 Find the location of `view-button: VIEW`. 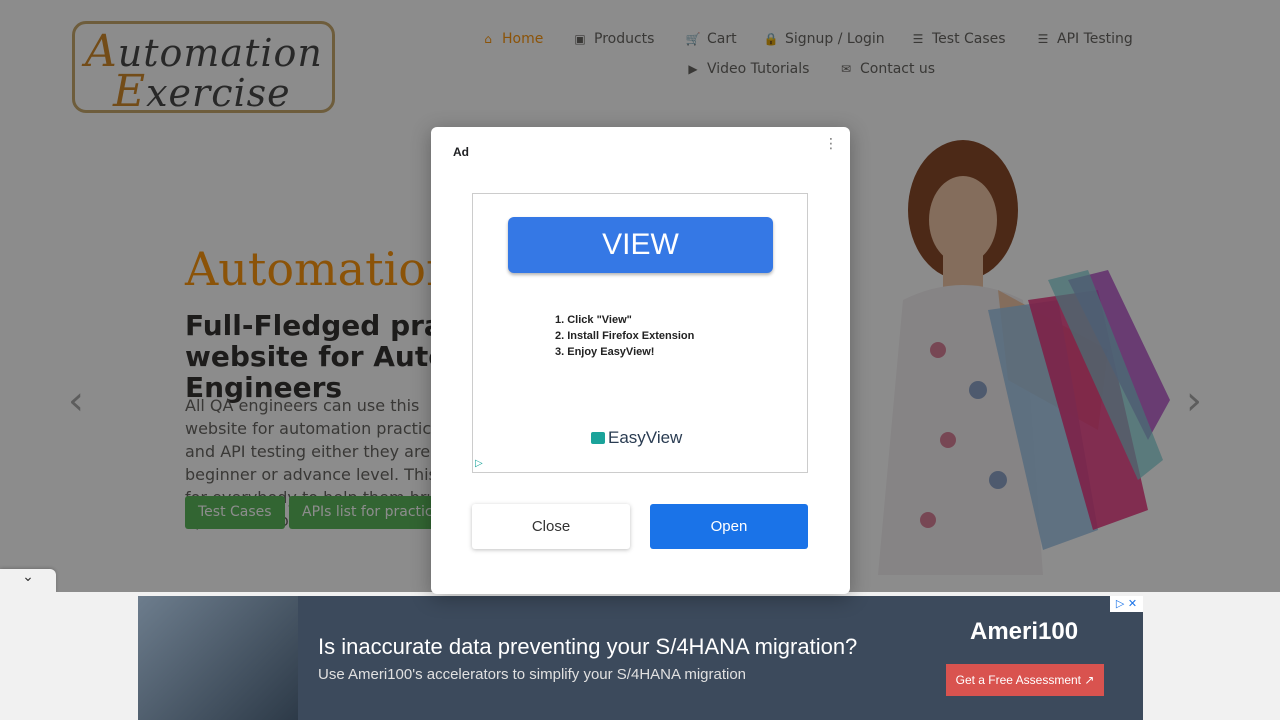

view-button: VIEW is located at coordinates (640, 245).